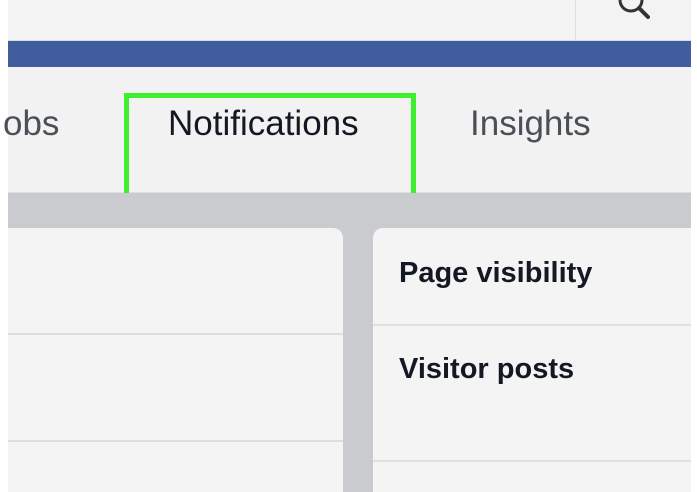 The image size is (697, 492). What do you see at coordinates (532, 477) in the screenshot?
I see `settings-row` at bounding box center [532, 477].